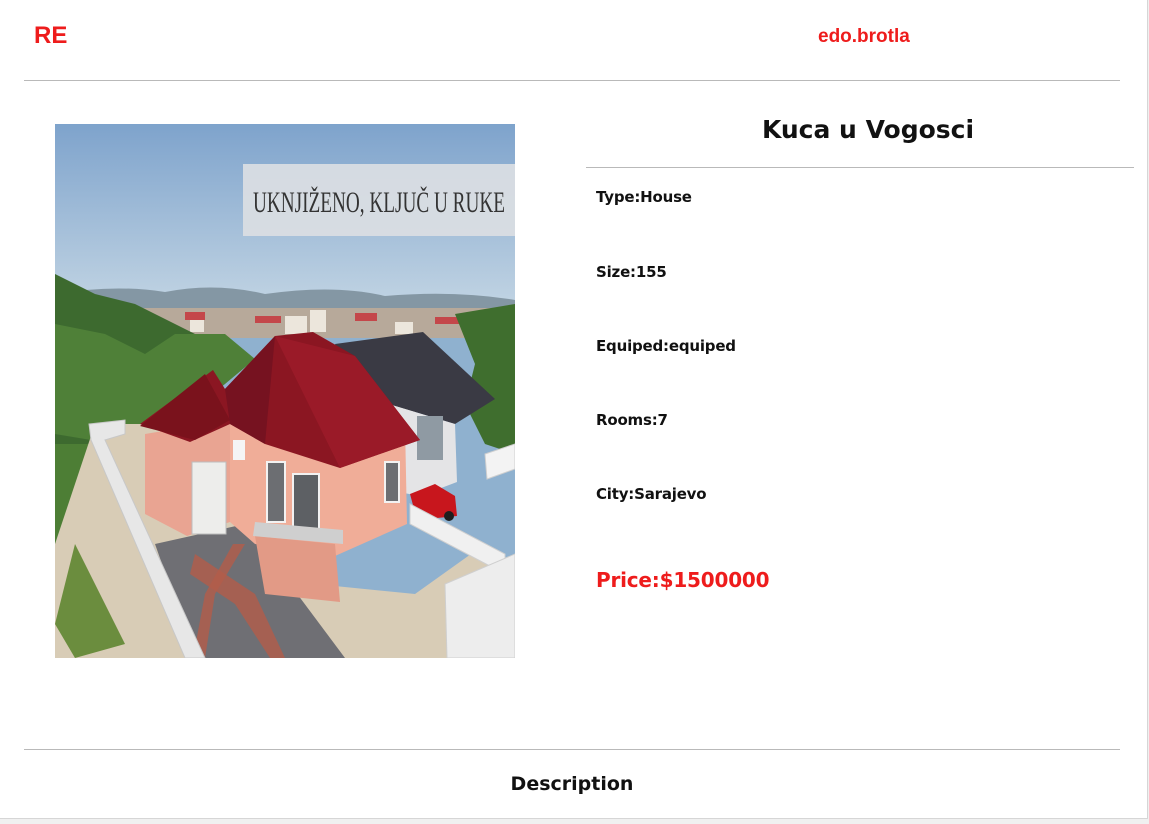 The height and width of the screenshot is (824, 1149). I want to click on property-equipped: Equiped:equiped, so click(666, 346).